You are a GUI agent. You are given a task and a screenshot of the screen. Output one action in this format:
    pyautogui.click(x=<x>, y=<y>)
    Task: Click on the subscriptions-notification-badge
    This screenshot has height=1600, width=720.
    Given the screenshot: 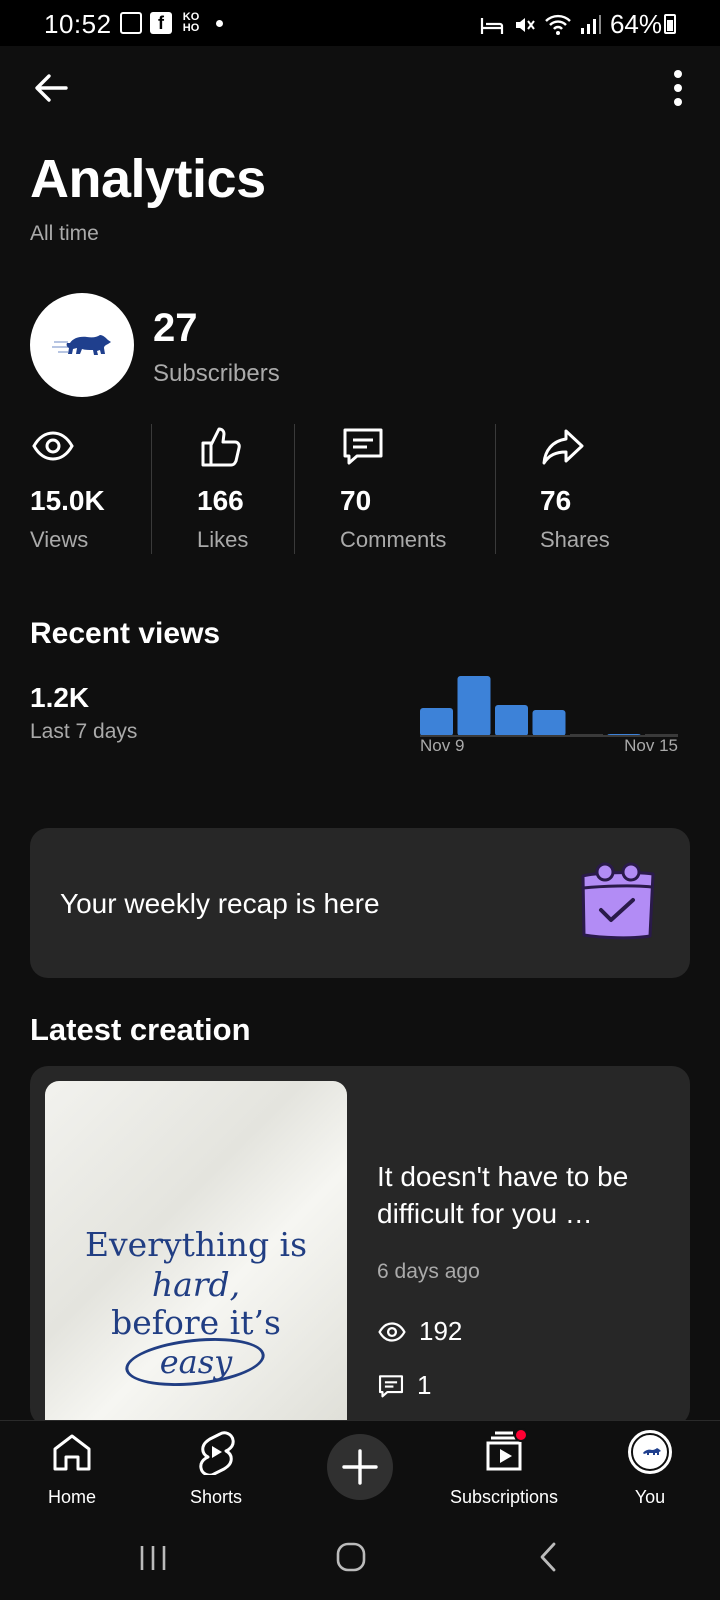 What is the action you would take?
    pyautogui.click(x=521, y=1435)
    